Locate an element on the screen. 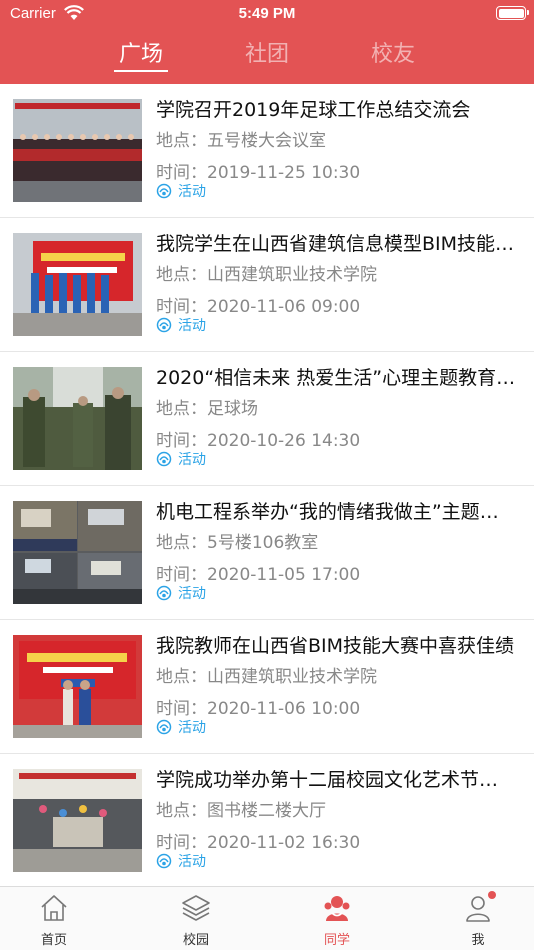 The image size is (534, 950). home-icon is located at coordinates (54, 908).